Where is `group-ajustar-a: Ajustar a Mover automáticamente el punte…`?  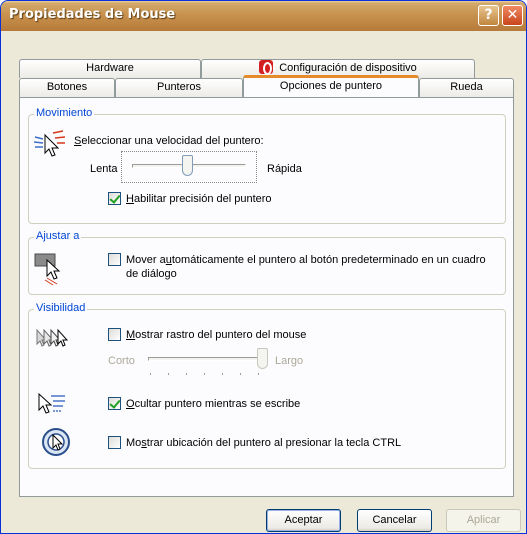
group-ajustar-a: Ajustar a Mover automáticamente el punte… is located at coordinates (267, 262).